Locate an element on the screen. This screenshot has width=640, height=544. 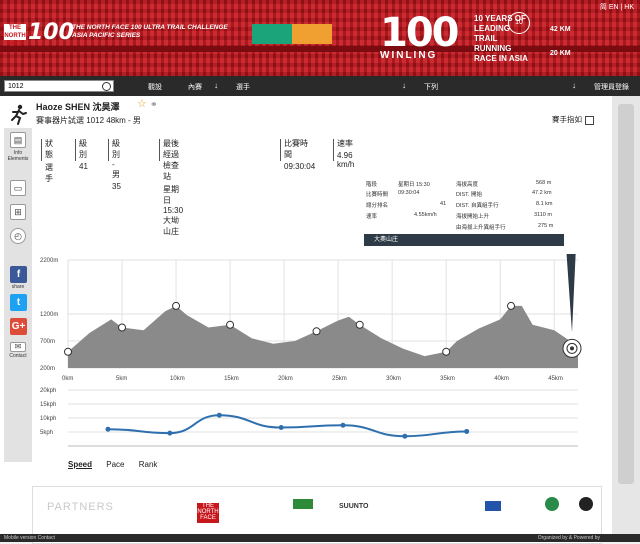
partner-logo-tnf: THE NORTH FACE is located at coordinates (208, 513).